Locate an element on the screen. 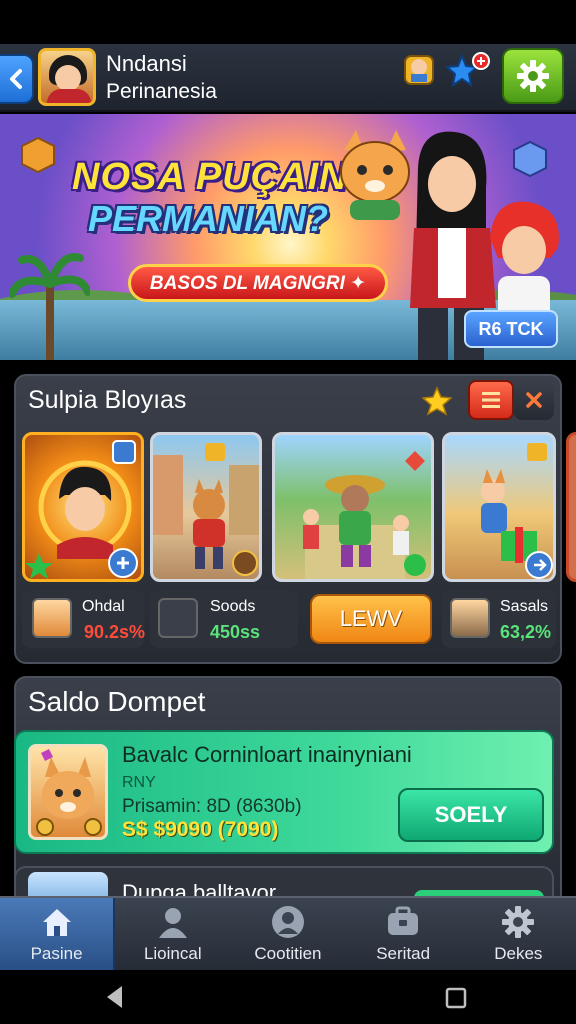 This screenshot has width=576, height=1024. nav-settings: Dekes is located at coordinates (518, 934).